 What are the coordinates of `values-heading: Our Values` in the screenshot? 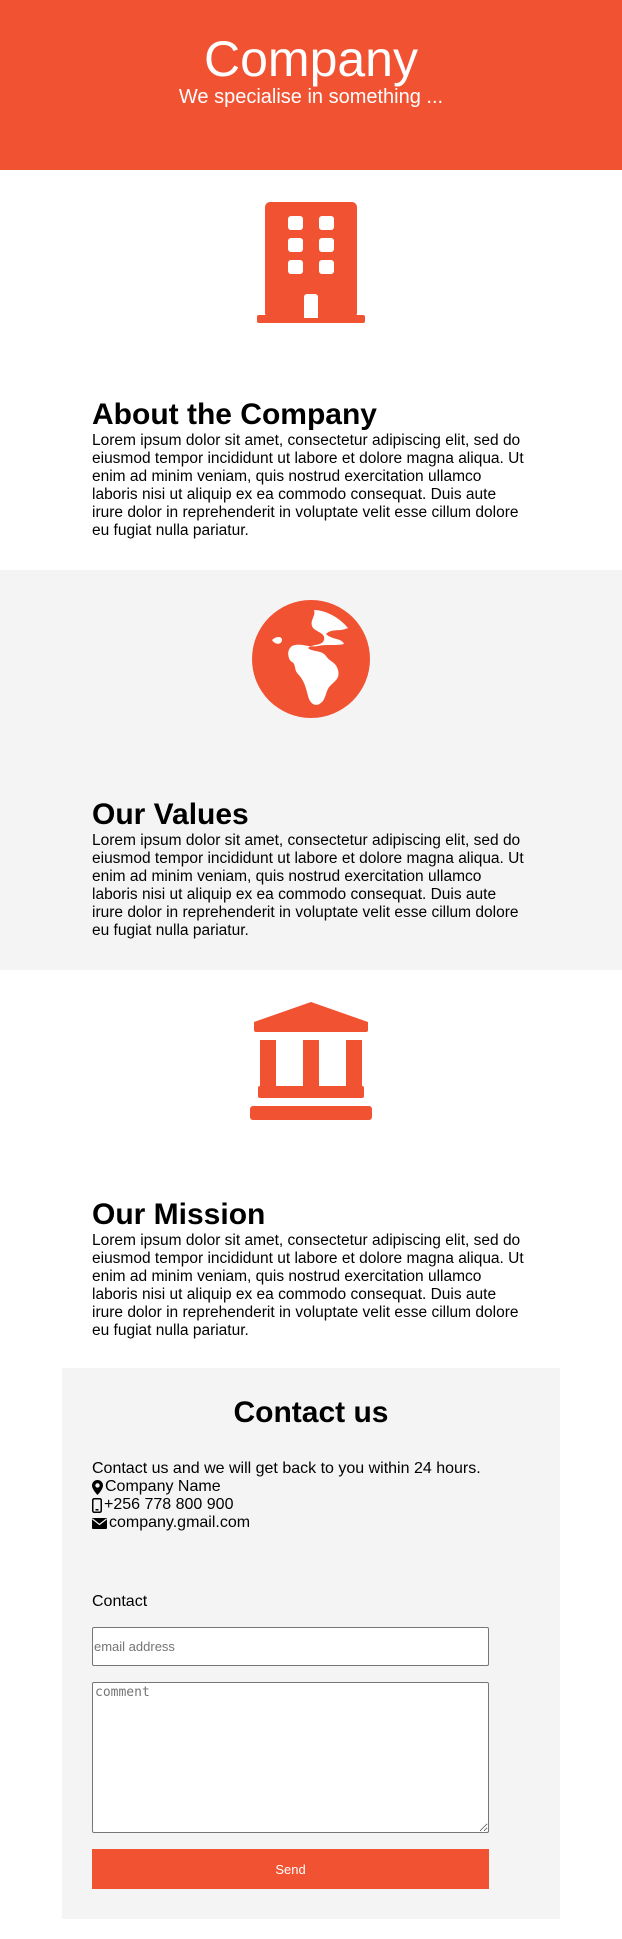 It's located at (170, 814).